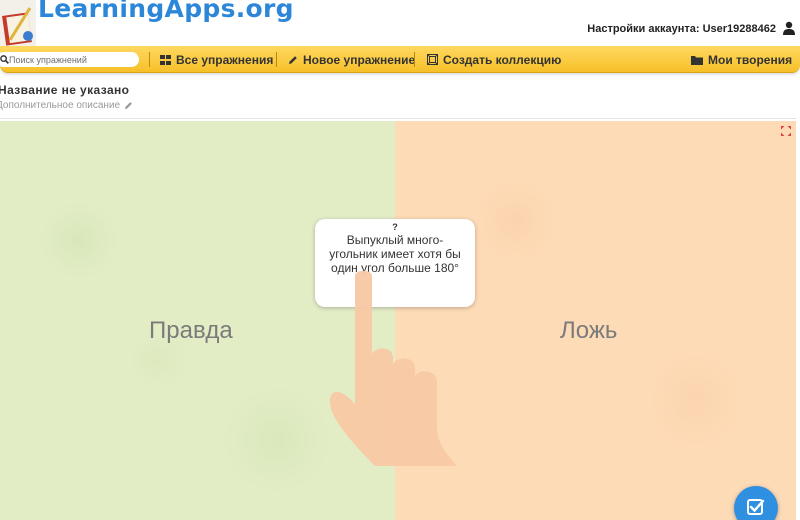 The height and width of the screenshot is (520, 800). I want to click on exercise-description: Дополнительное описание, so click(60, 105).